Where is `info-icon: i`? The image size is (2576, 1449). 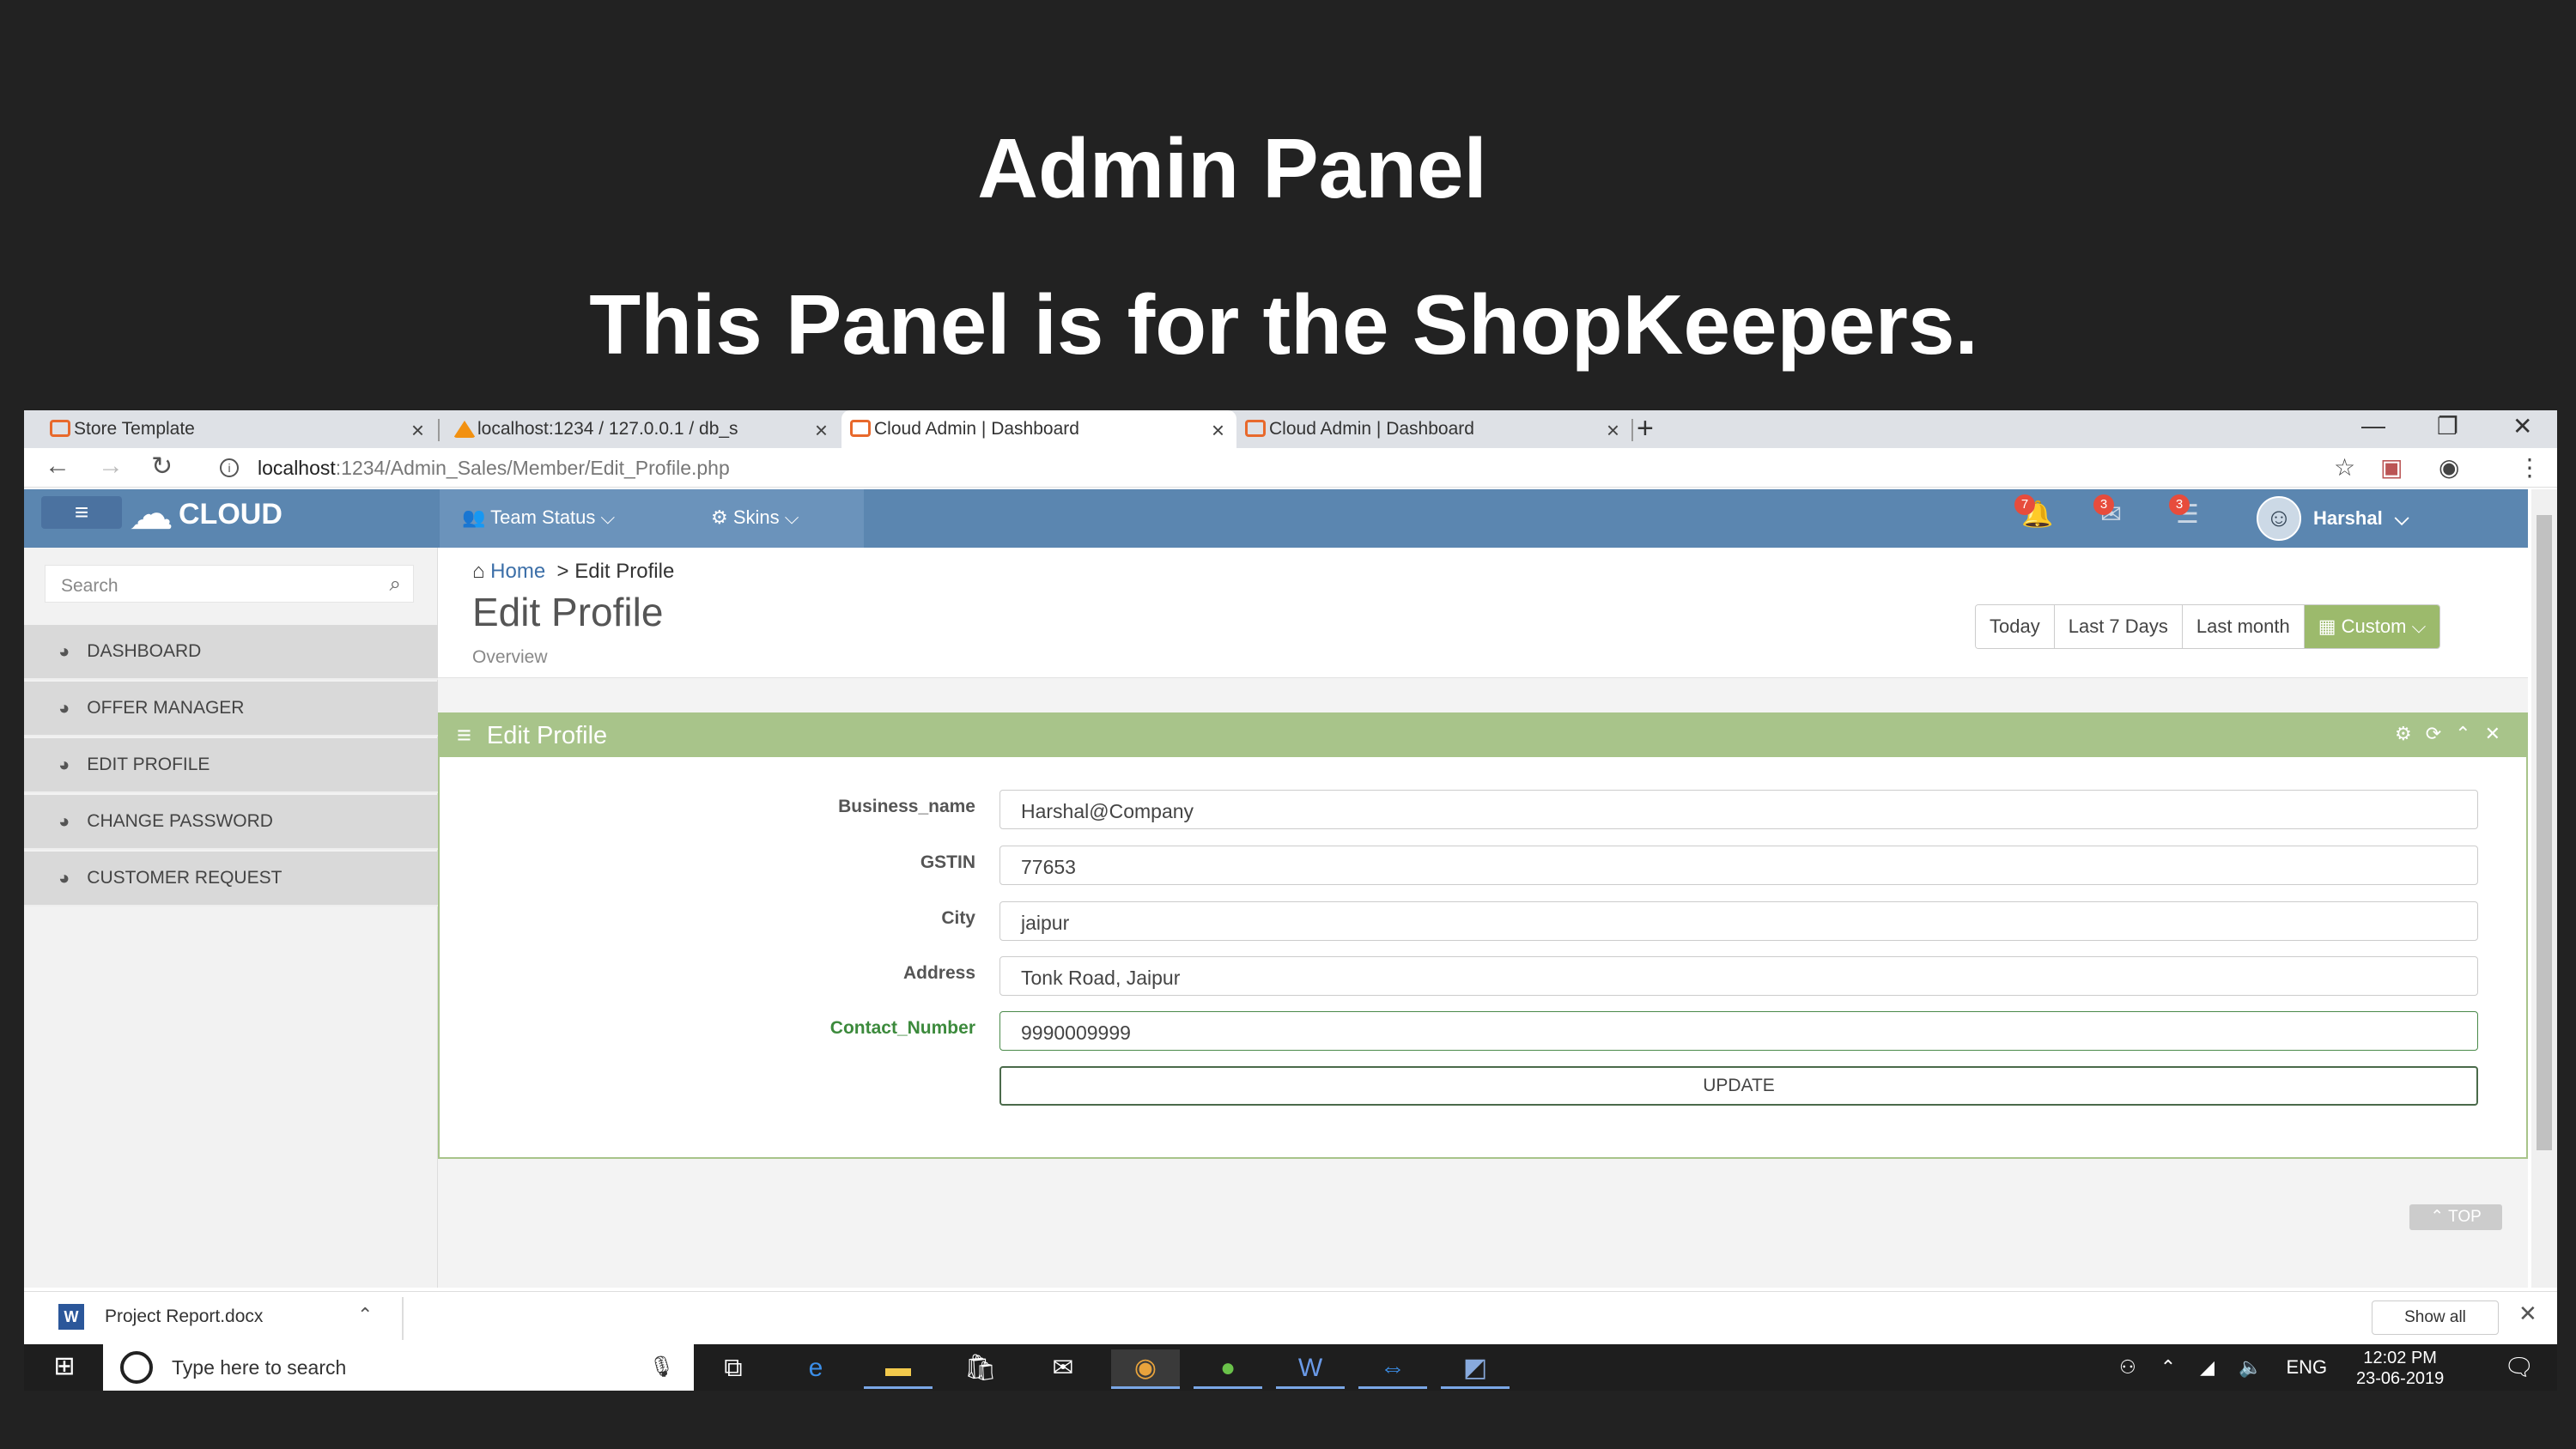
info-icon: i is located at coordinates (229, 467).